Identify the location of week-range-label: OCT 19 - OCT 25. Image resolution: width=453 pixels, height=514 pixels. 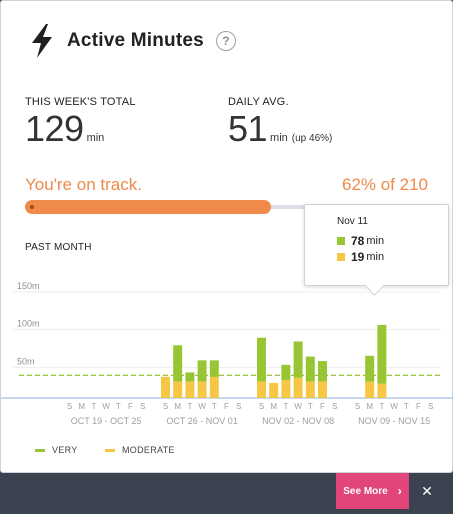
(106, 421).